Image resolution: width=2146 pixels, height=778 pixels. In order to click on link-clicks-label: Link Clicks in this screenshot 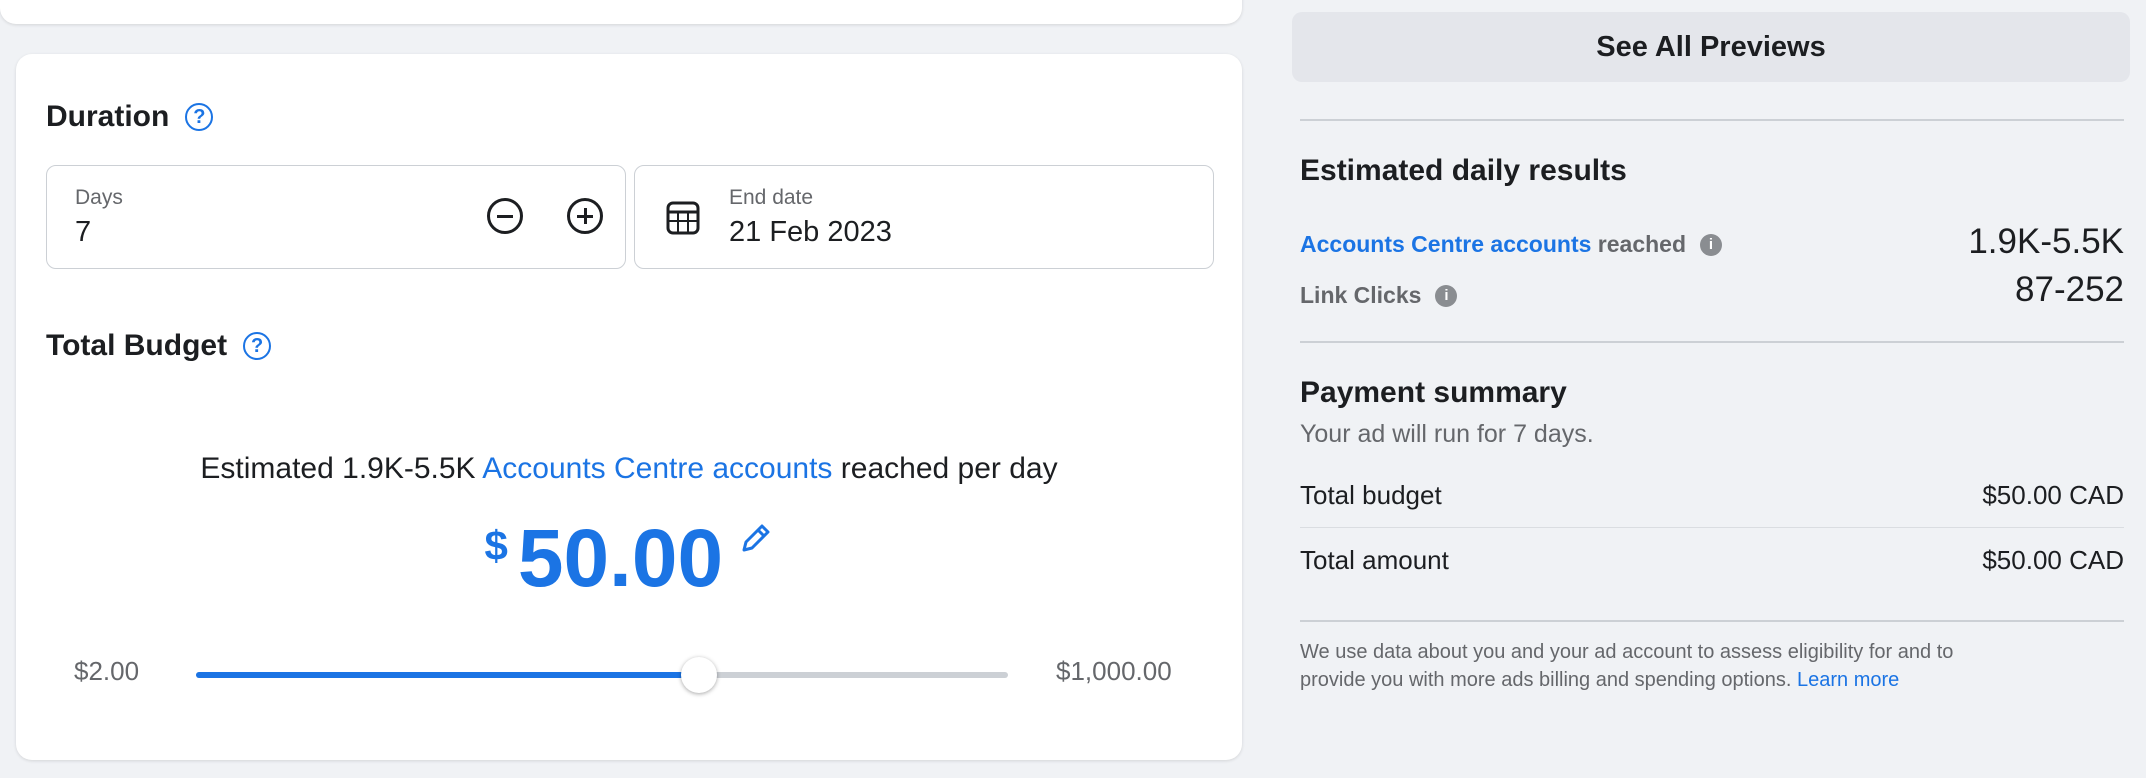, I will do `click(1361, 295)`.